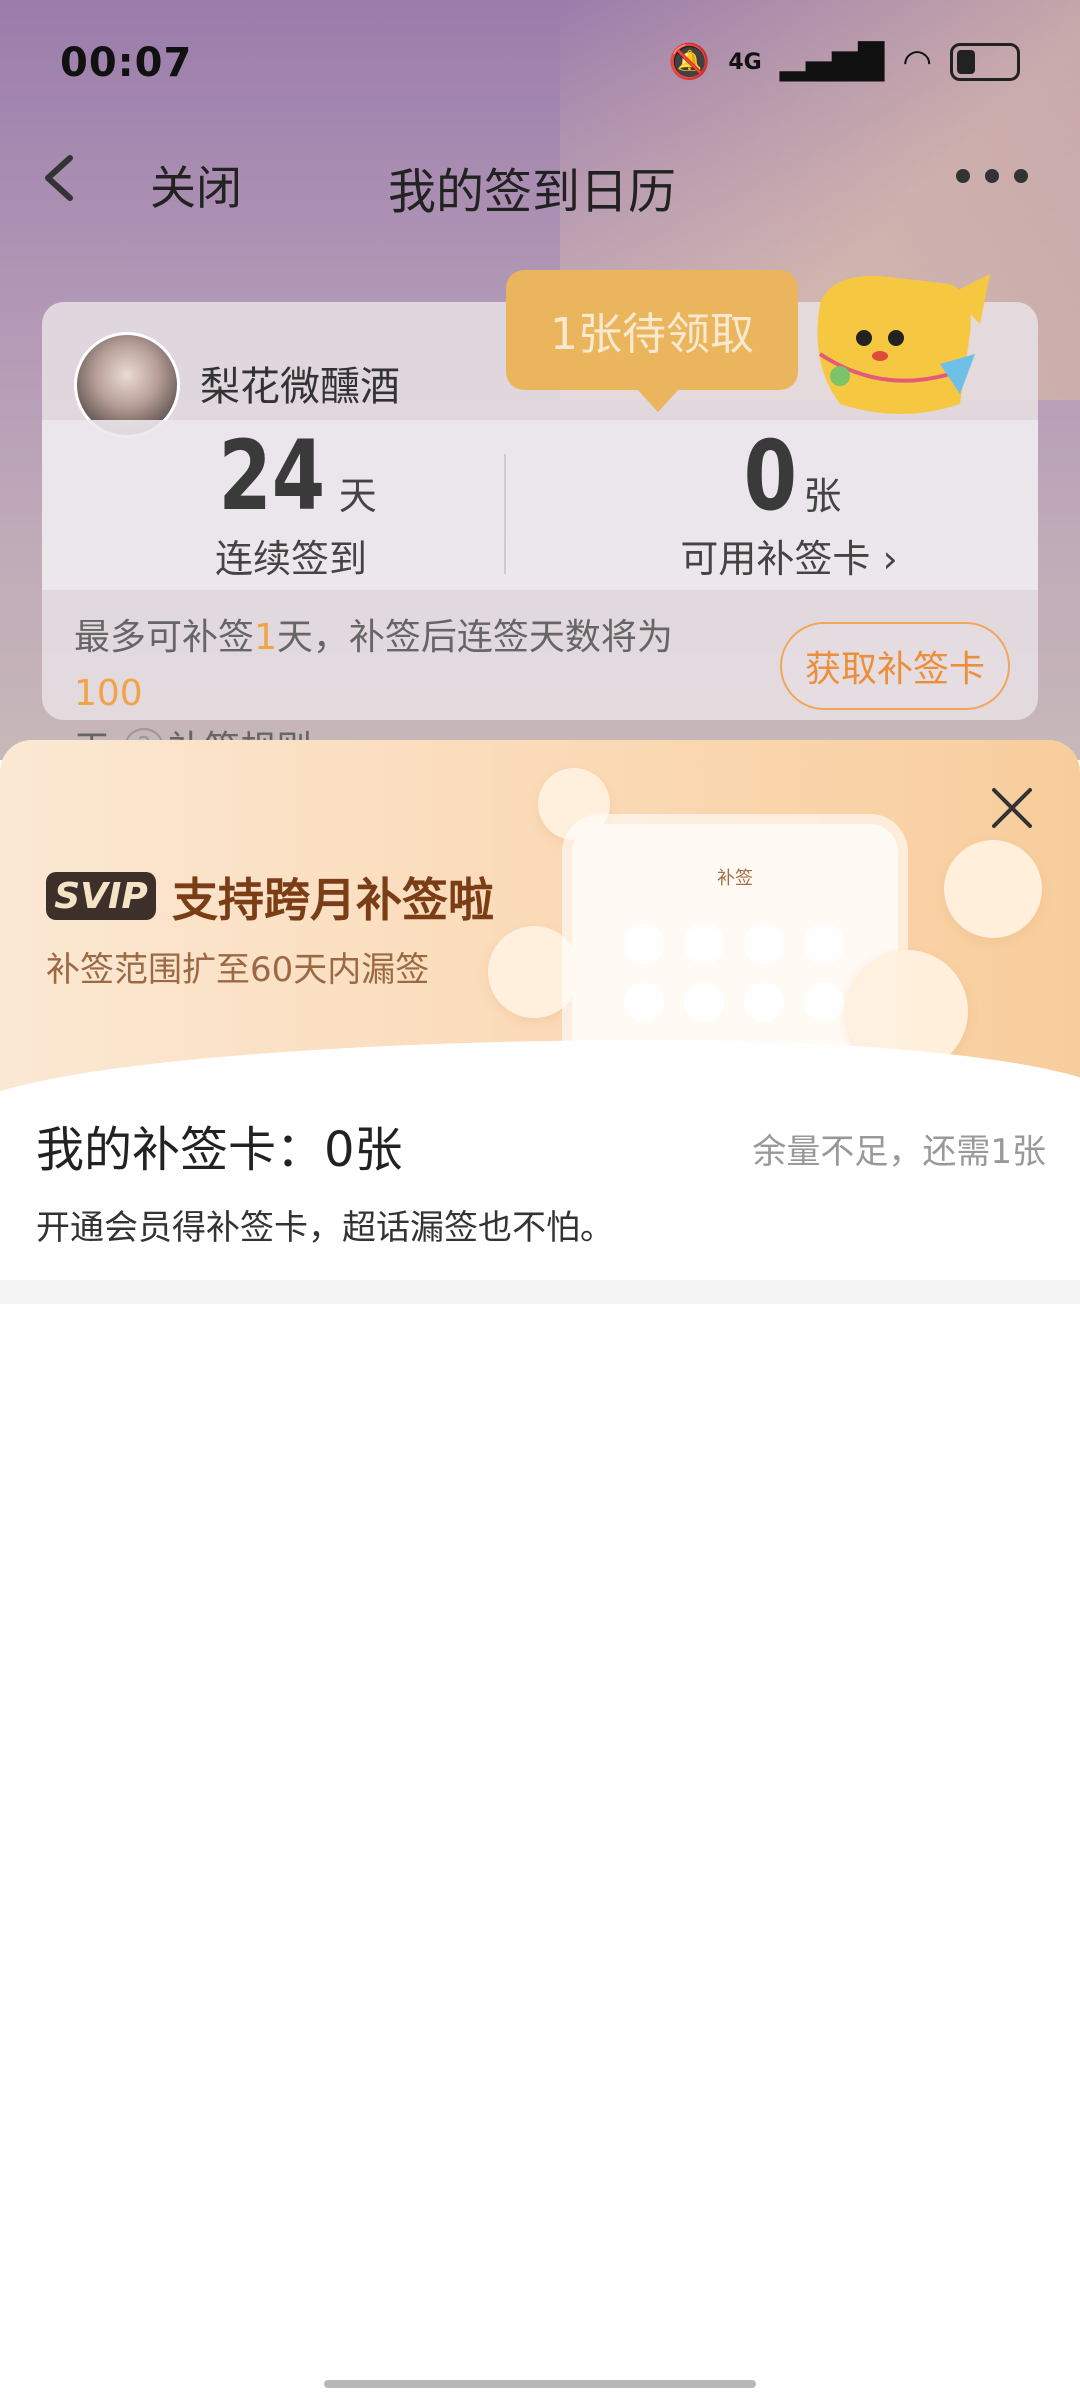  Describe the element at coordinates (333, 900) in the screenshot. I see `banner-title: 支持跨月补签啦` at that location.